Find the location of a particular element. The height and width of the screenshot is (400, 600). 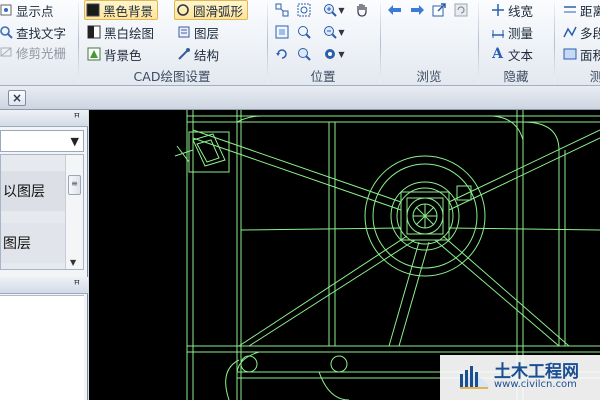

arrow-left-icon is located at coordinates (394, 10).